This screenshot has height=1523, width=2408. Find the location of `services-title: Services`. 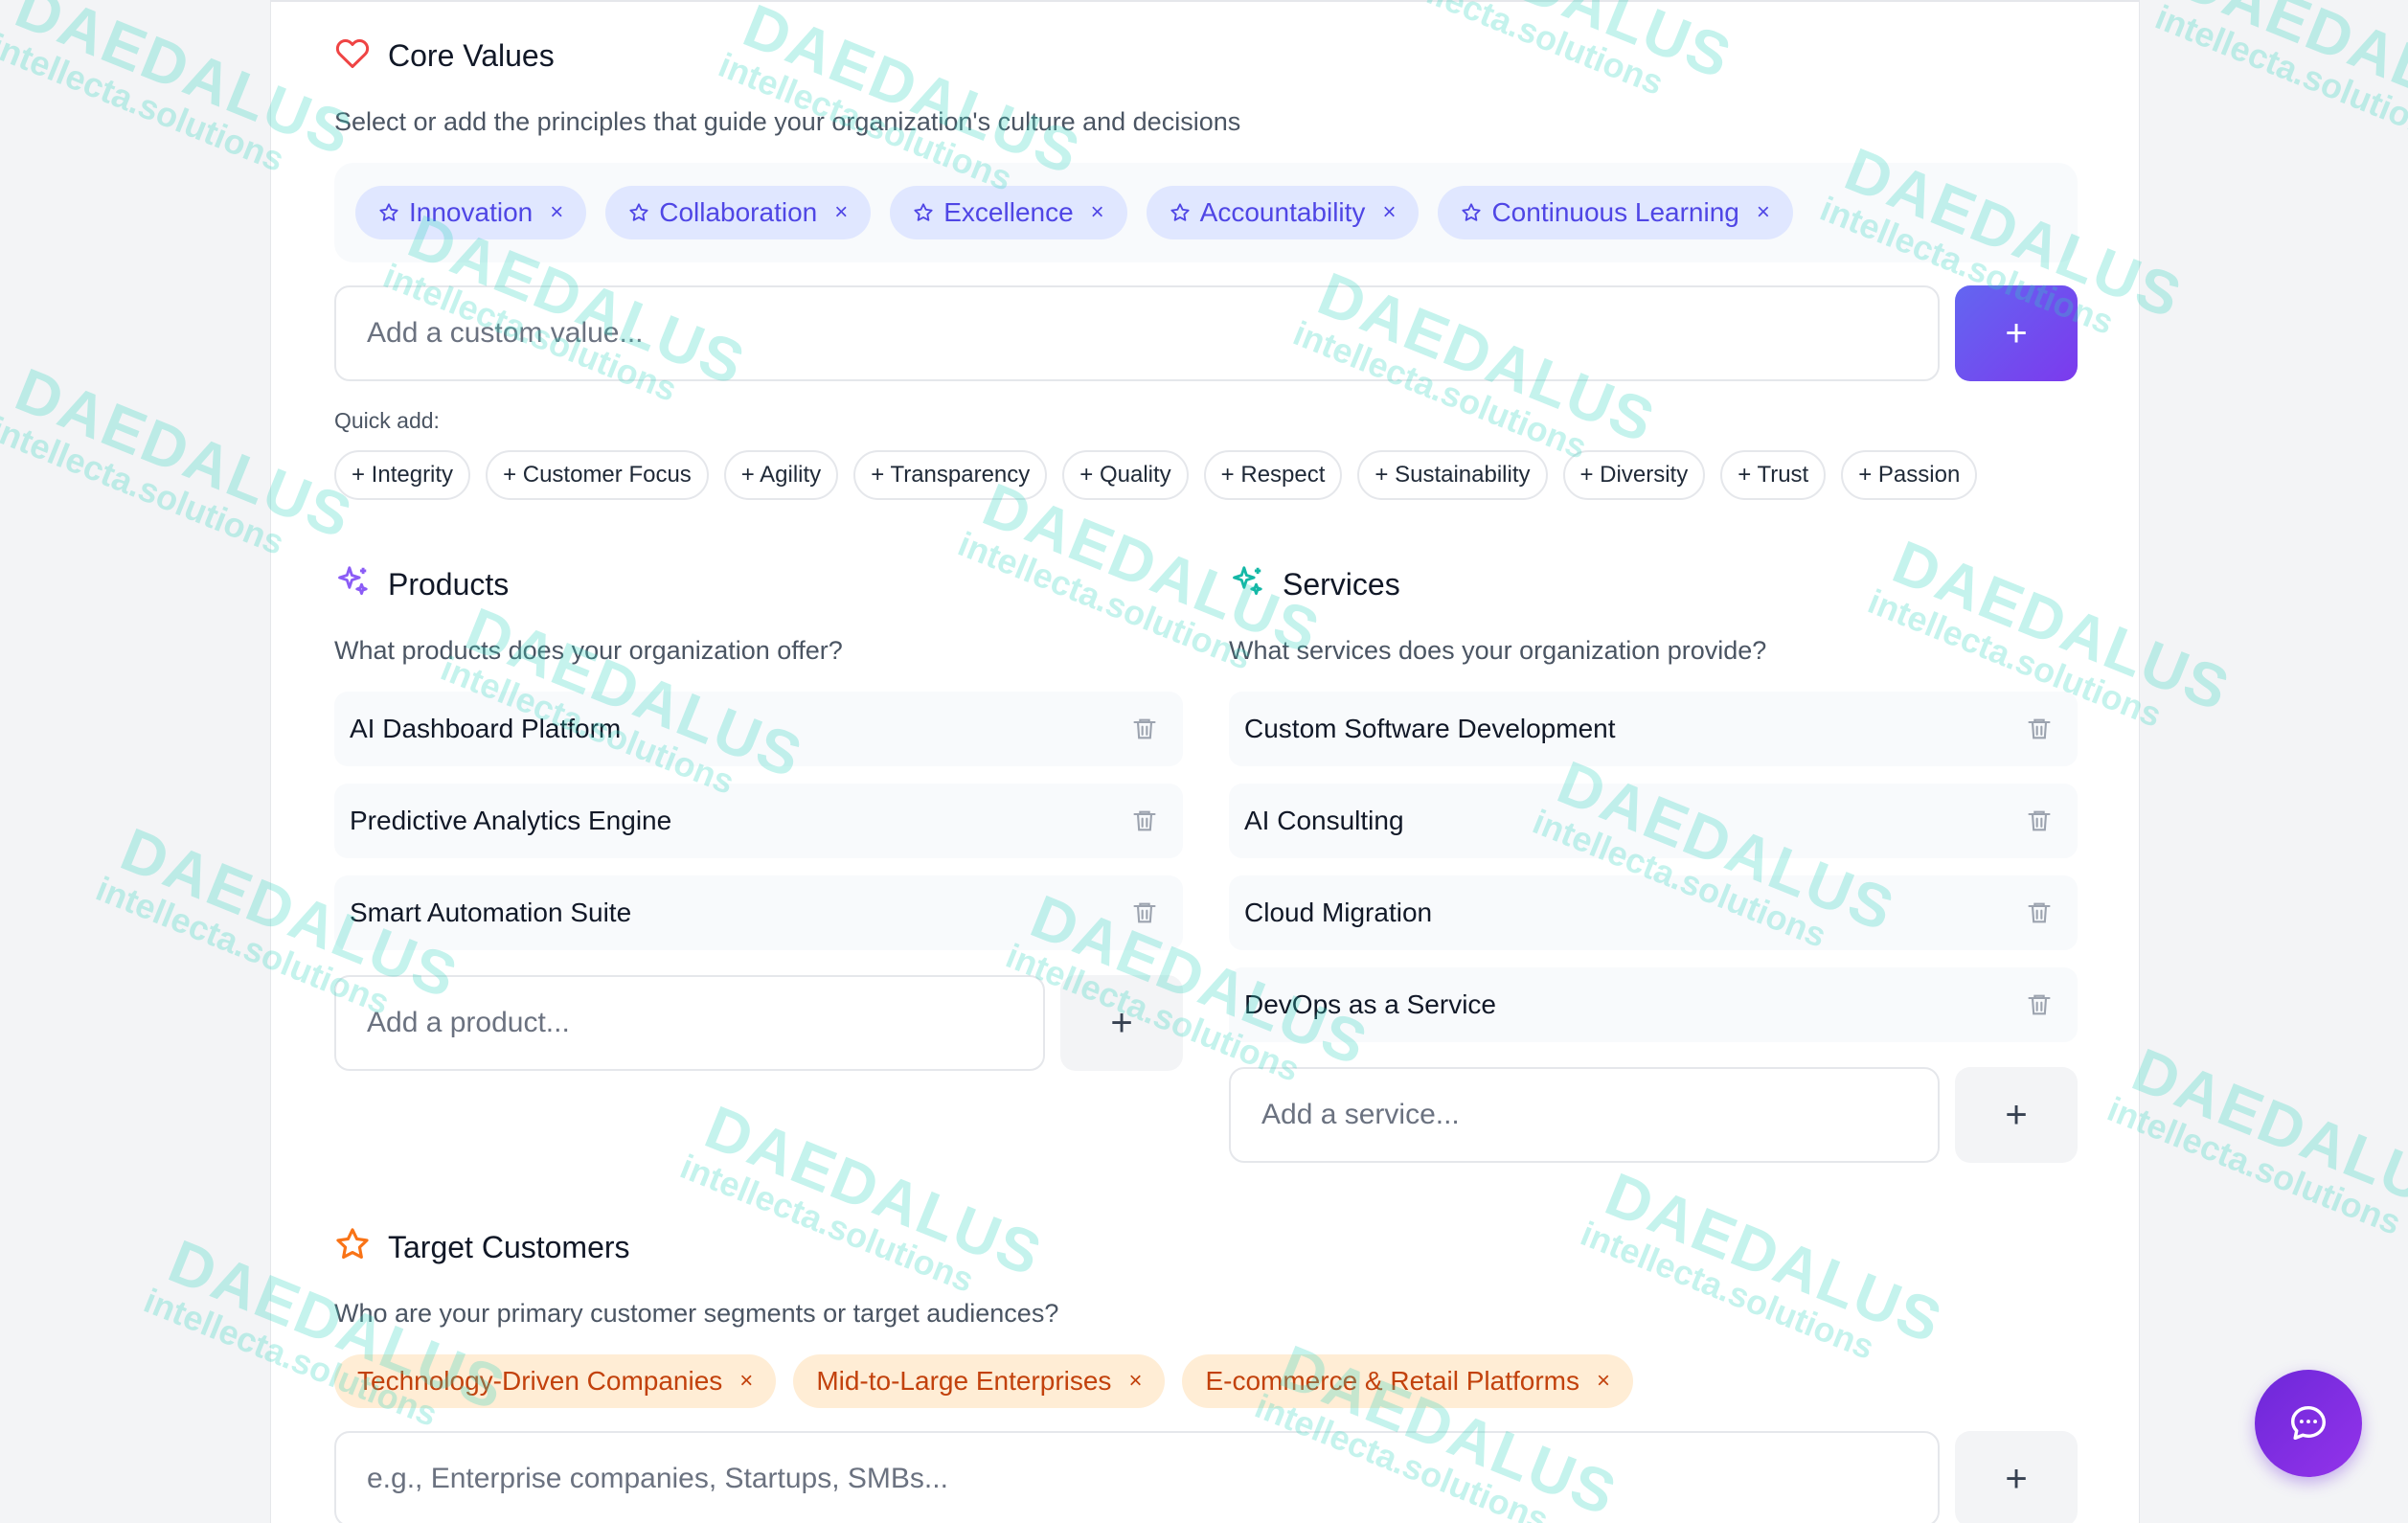

services-title: Services is located at coordinates (1341, 584).